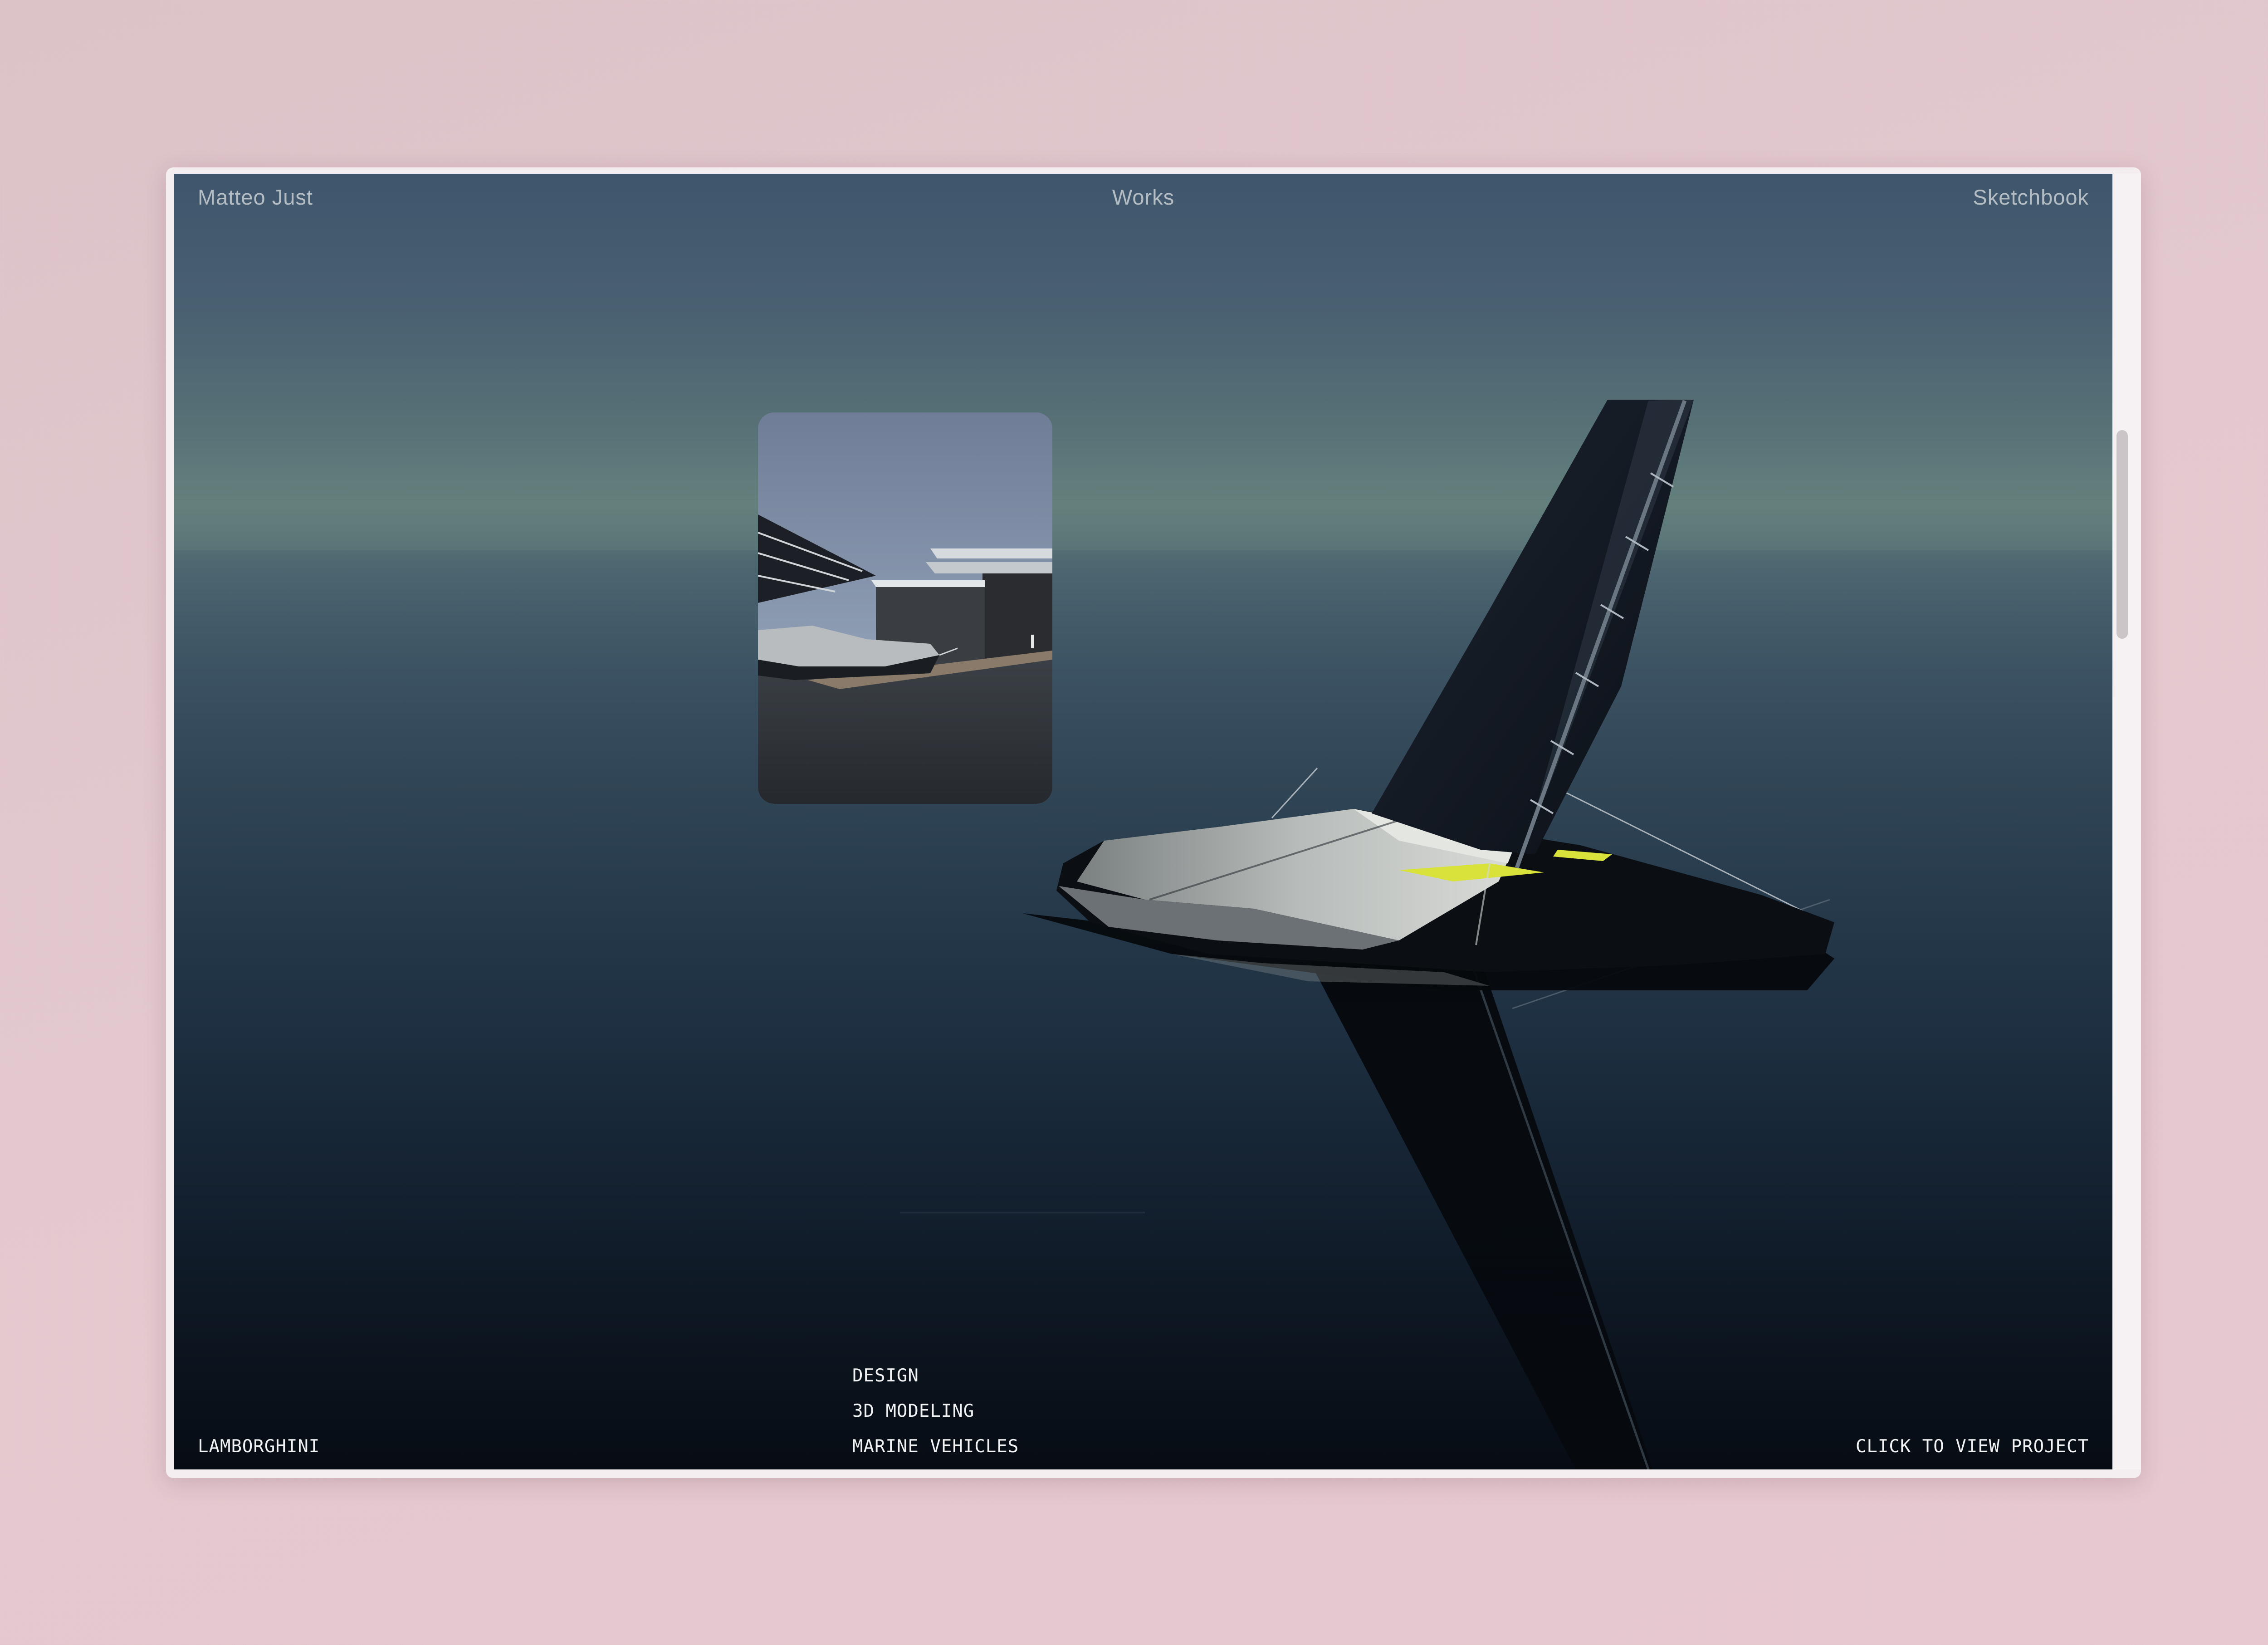 Image resolution: width=2268 pixels, height=1645 pixels. What do you see at coordinates (936, 1446) in the screenshot?
I see `tag-item: MARINE VEHICLES` at bounding box center [936, 1446].